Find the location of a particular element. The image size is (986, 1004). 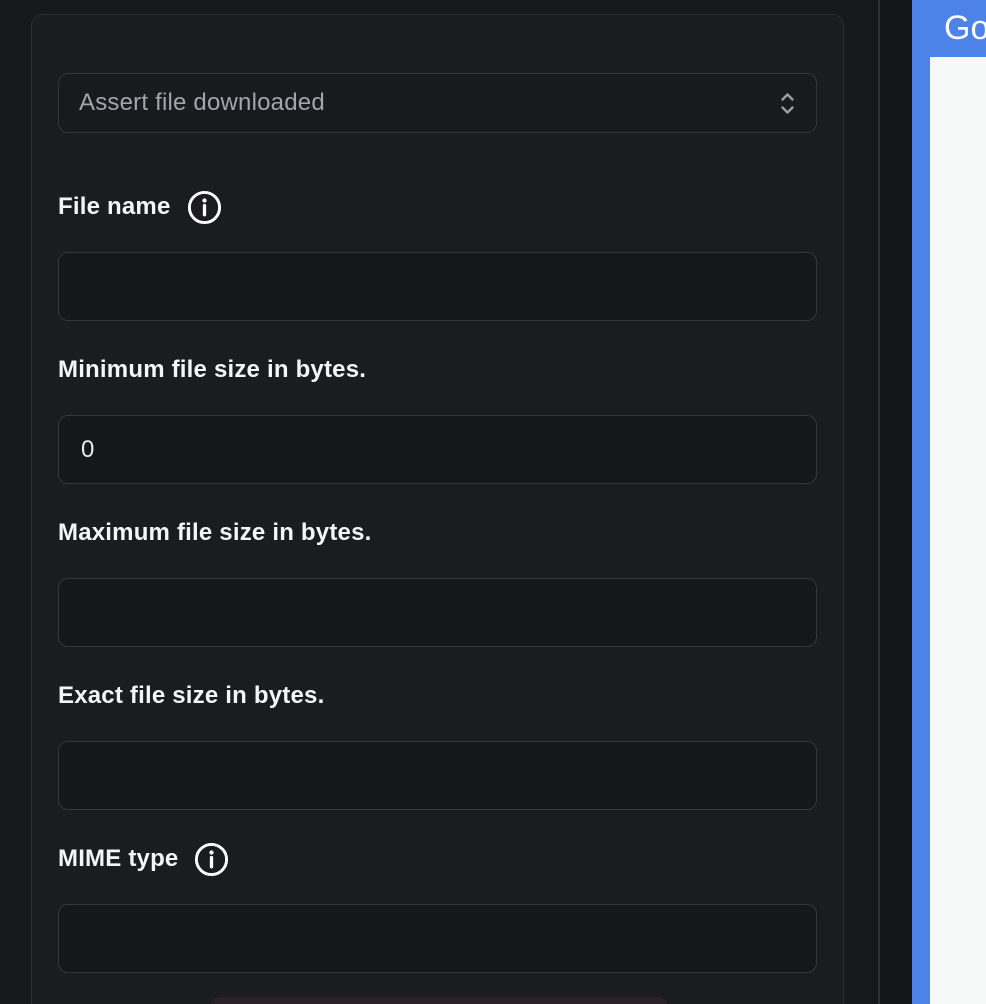

field-mime-type-label: MIME type is located at coordinates (118, 858).